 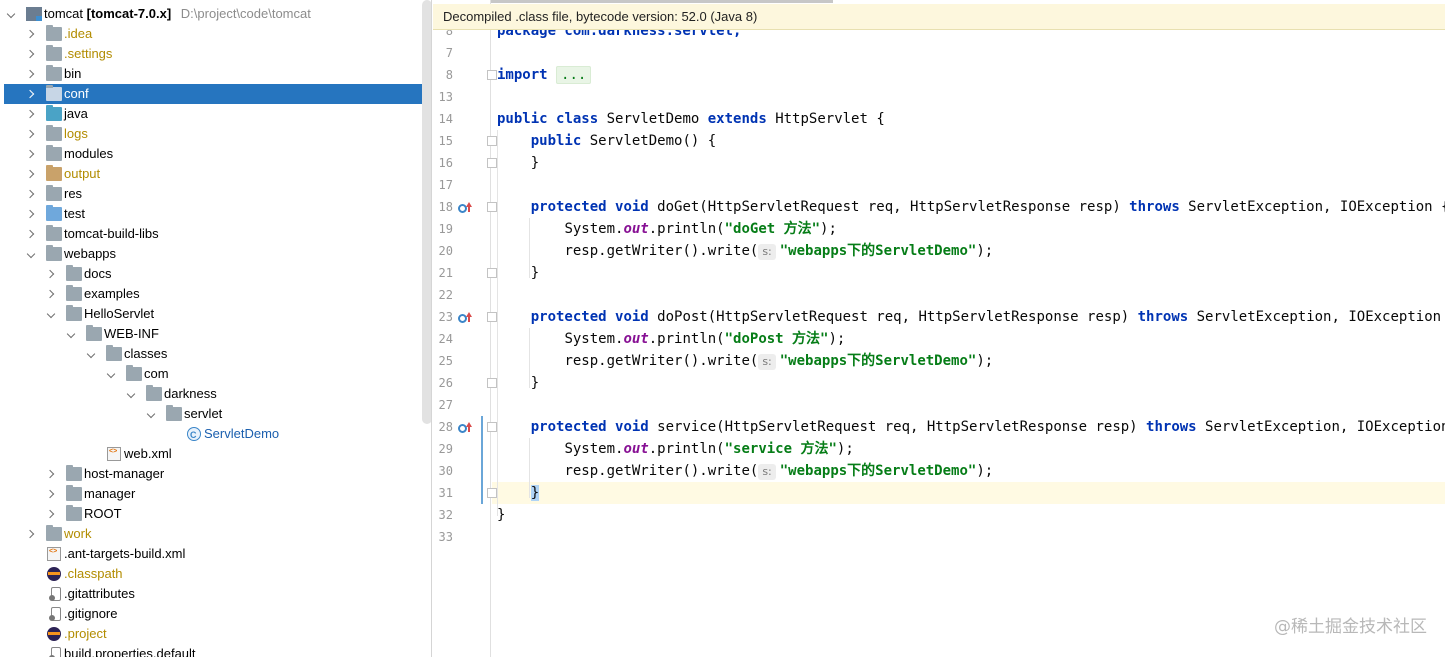 I want to click on tree-item-output: output, so click(x=215, y=174).